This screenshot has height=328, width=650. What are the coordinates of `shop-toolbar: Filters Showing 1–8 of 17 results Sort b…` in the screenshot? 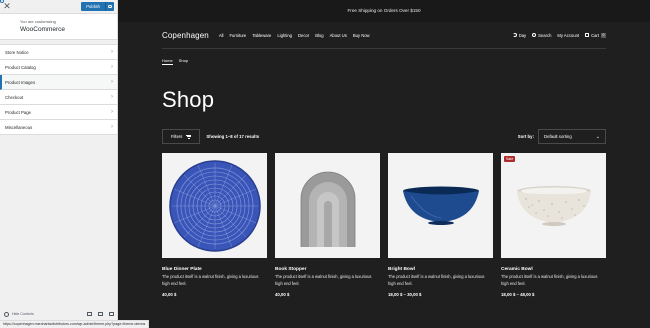 It's located at (384, 136).